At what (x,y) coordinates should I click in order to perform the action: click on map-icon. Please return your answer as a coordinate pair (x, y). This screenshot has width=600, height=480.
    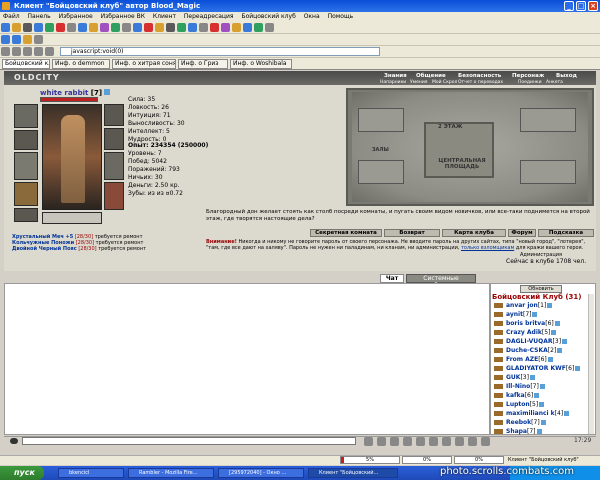
    Looking at the image, I should click on (446, 441).